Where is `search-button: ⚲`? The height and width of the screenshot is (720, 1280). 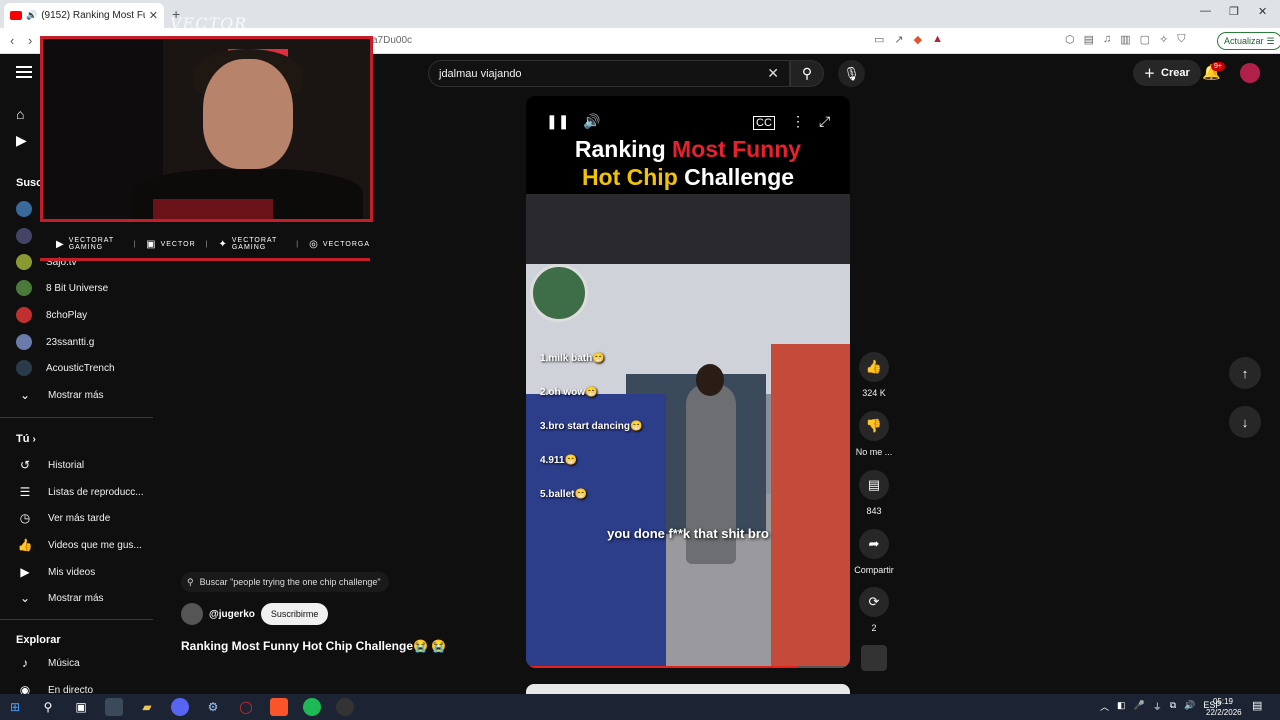
search-button: ⚲ is located at coordinates (807, 73).